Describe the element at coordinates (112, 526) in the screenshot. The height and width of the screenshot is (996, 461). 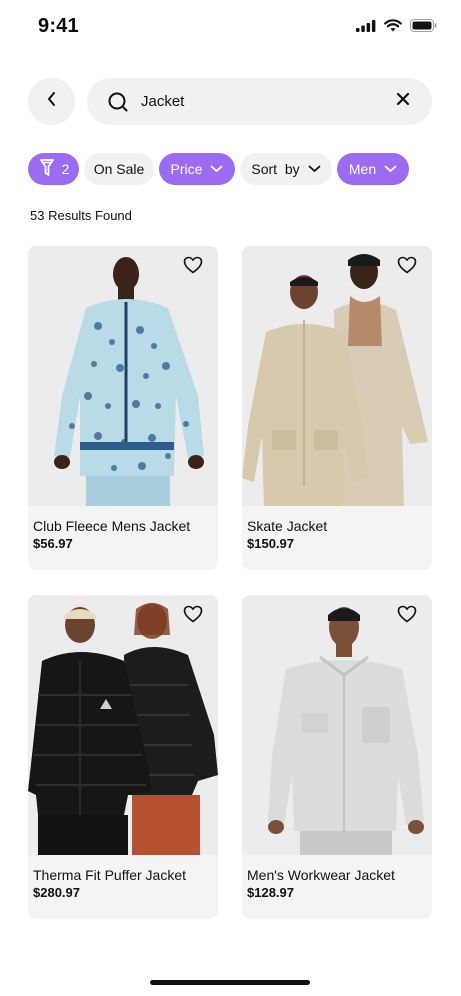
I see `product-name: Club Fleece Mens Jacket` at that location.